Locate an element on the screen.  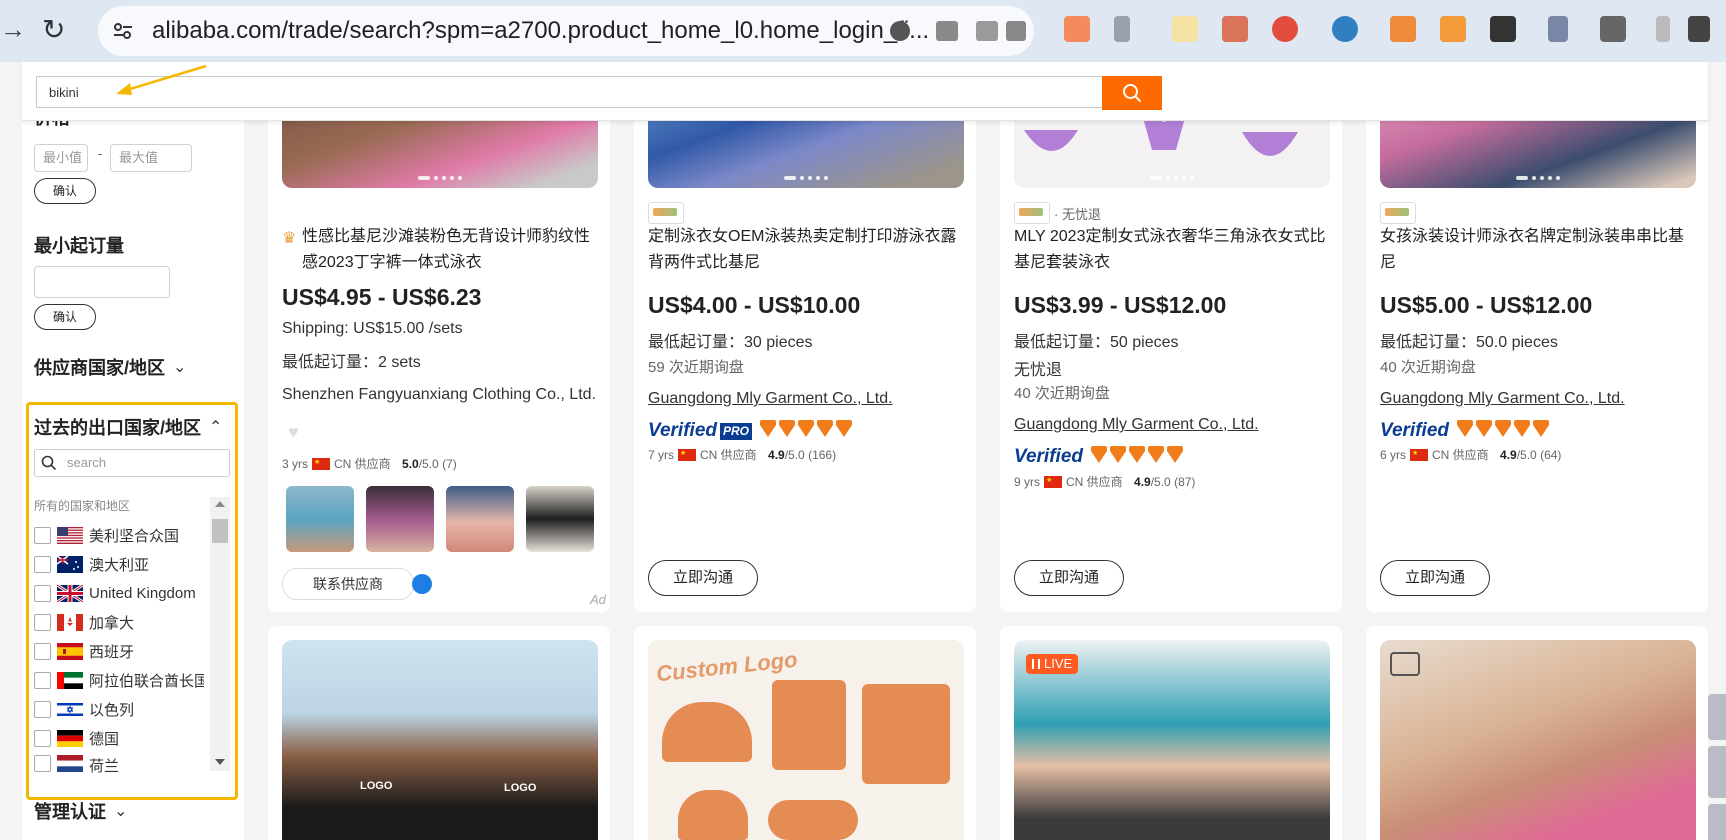
product-card: LOGO LOGO is located at coordinates (439, 733).